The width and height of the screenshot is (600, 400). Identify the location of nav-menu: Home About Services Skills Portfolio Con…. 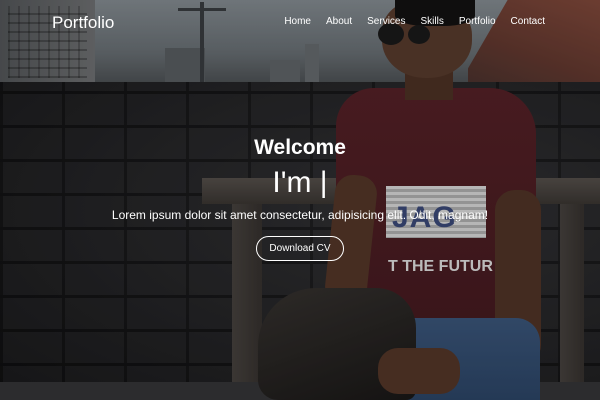
(414, 21).